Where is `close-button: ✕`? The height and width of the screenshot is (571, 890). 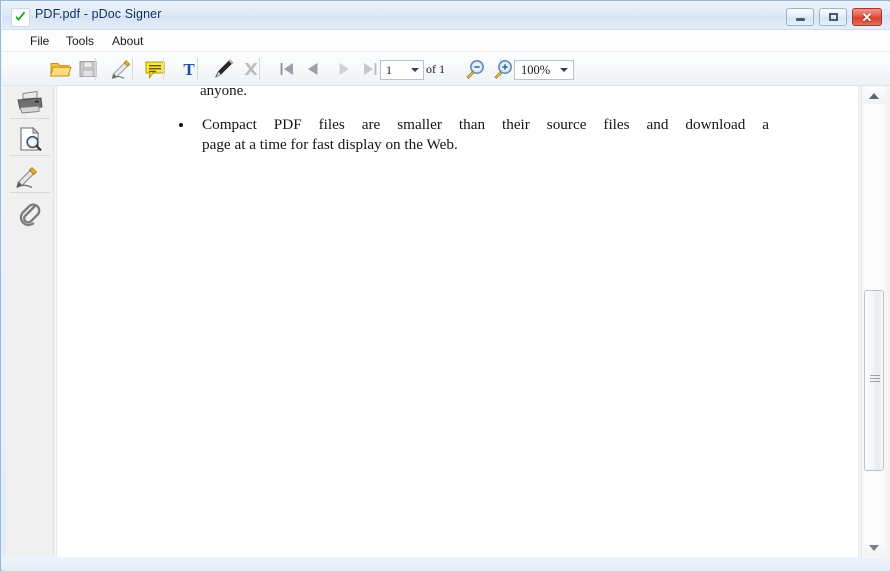 close-button: ✕ is located at coordinates (867, 17).